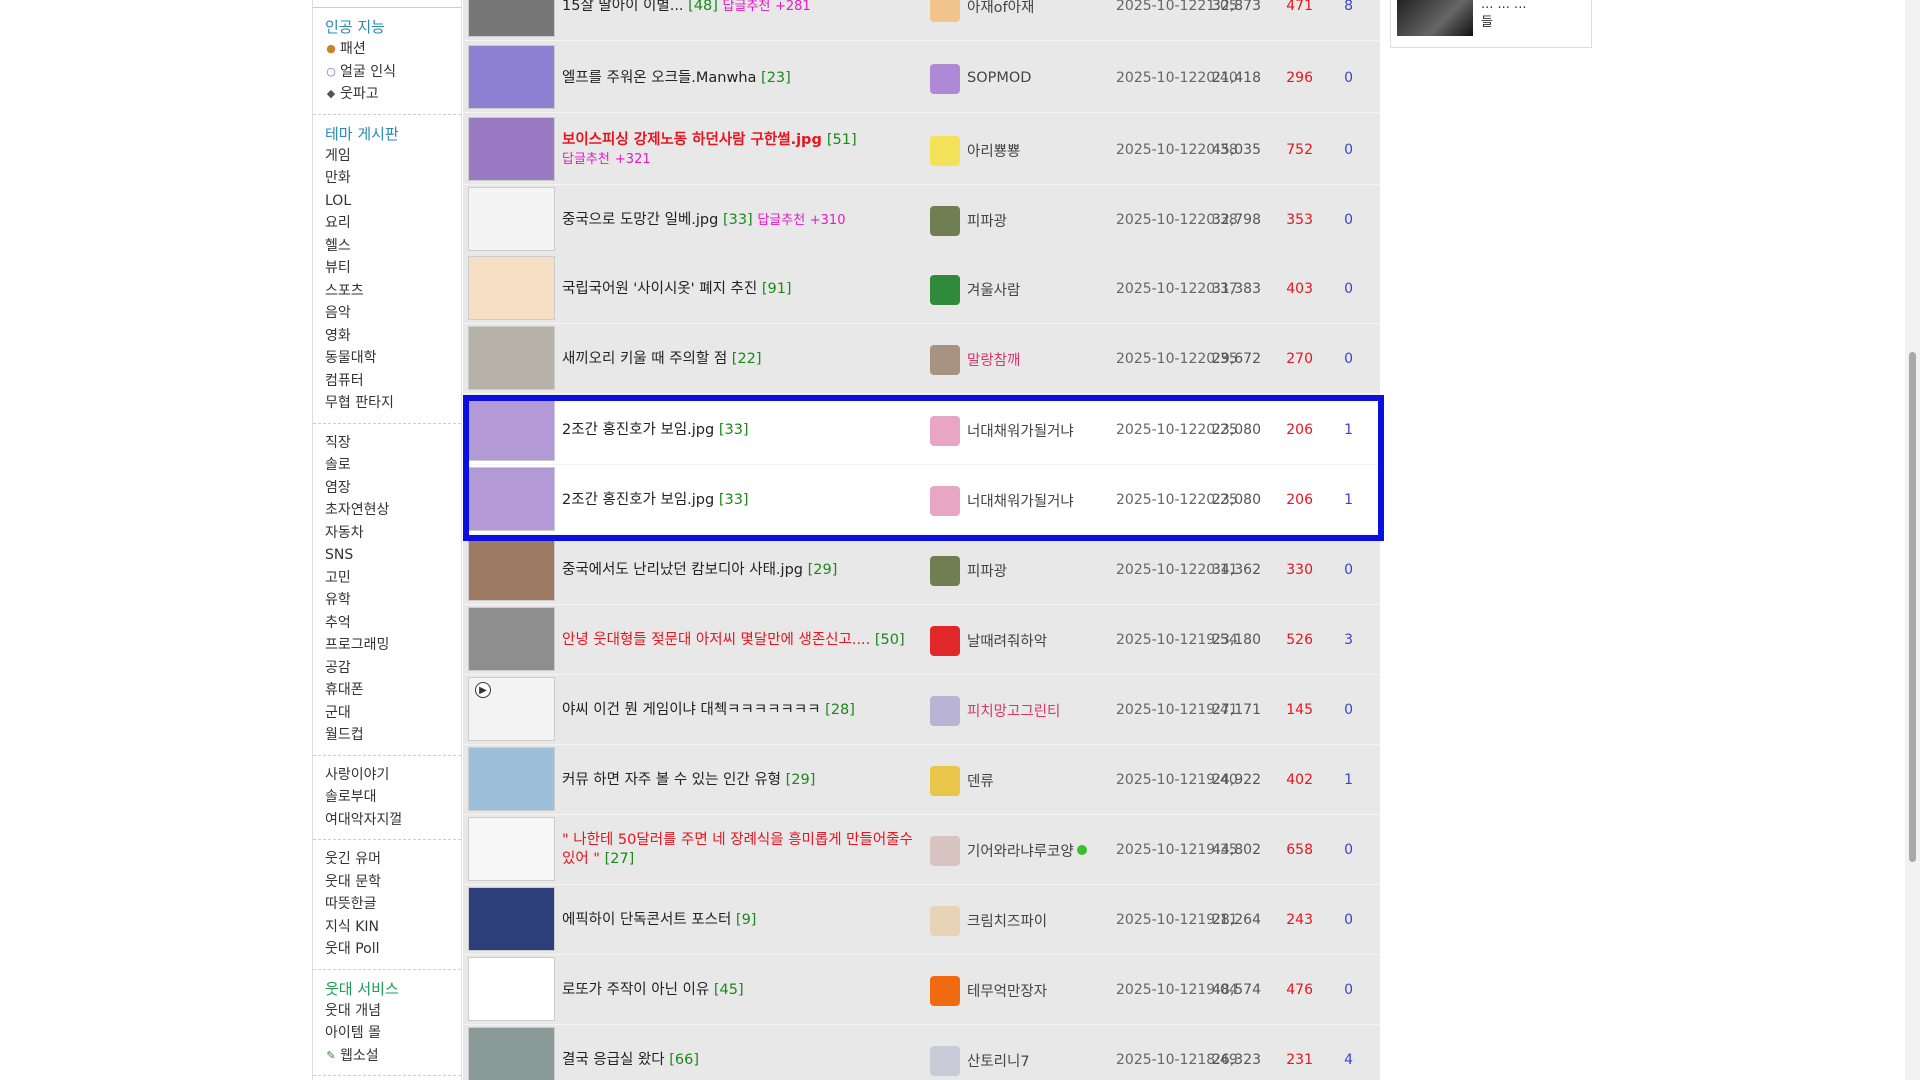 This screenshot has width=1920, height=1080. What do you see at coordinates (393, 1056) in the screenshot?
I see `sidebar-item: ✎ 웹소설` at bounding box center [393, 1056].